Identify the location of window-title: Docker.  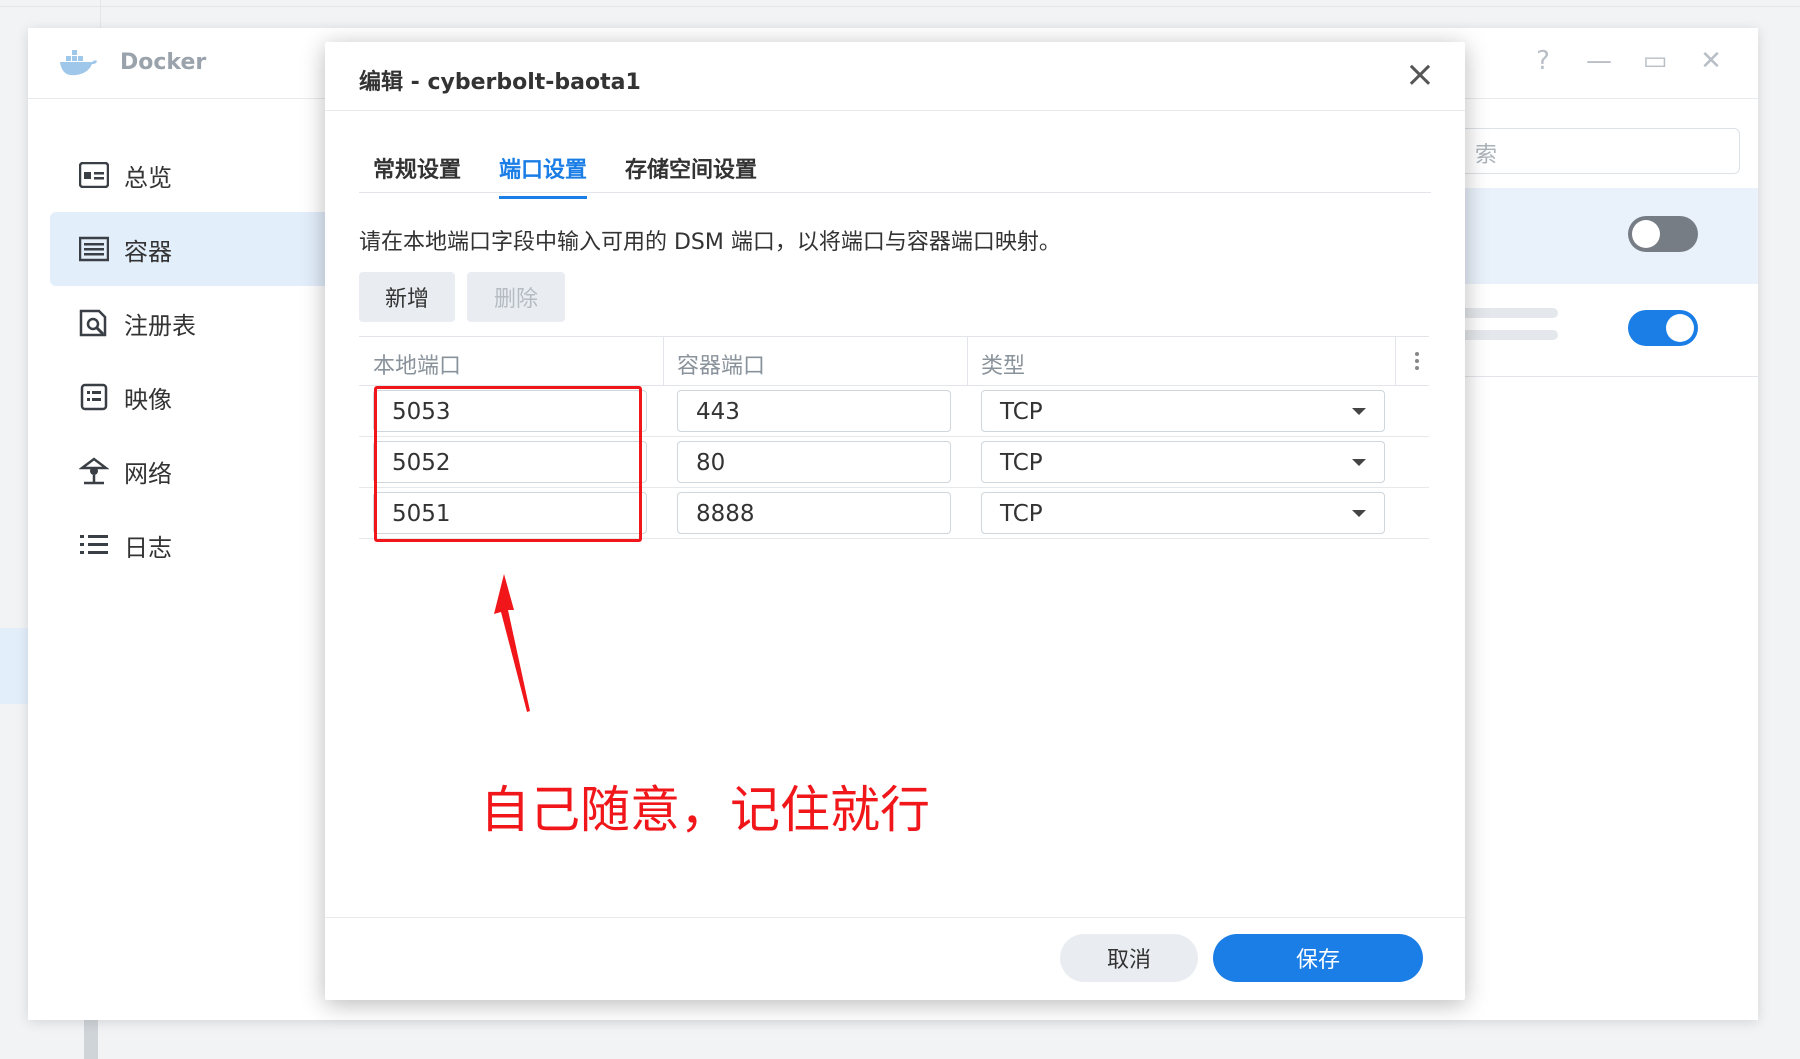
(163, 62).